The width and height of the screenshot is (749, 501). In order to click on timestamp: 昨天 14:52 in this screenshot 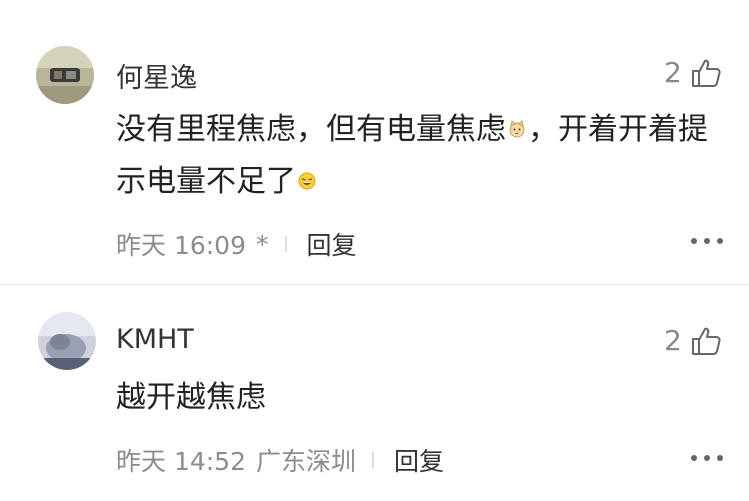, I will do `click(181, 461)`.